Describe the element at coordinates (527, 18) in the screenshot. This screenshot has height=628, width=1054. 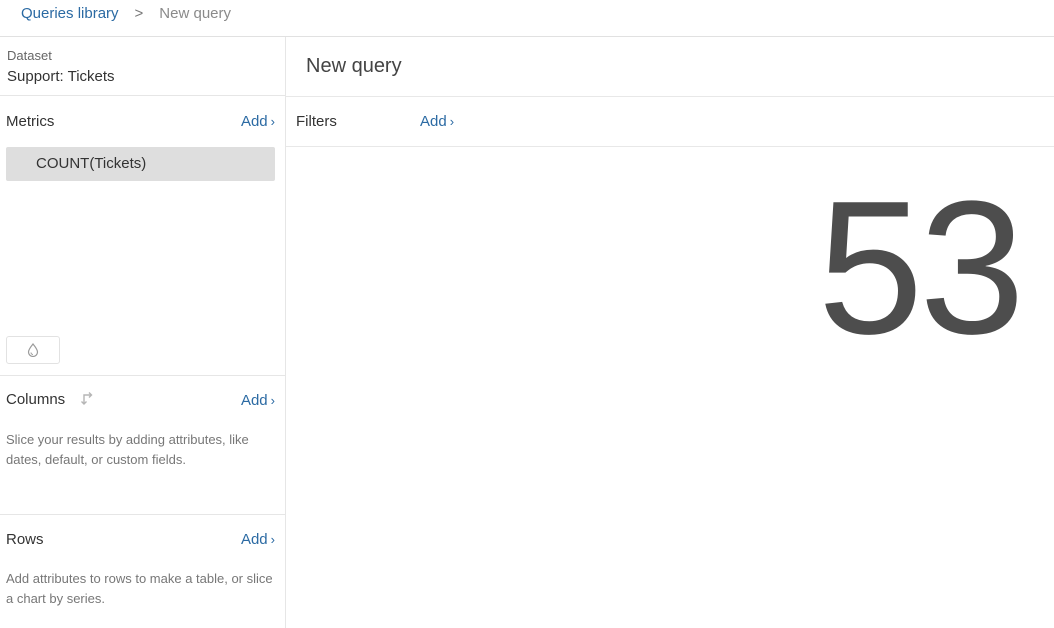
I see `breadcrumb: Queries library > New query` at that location.